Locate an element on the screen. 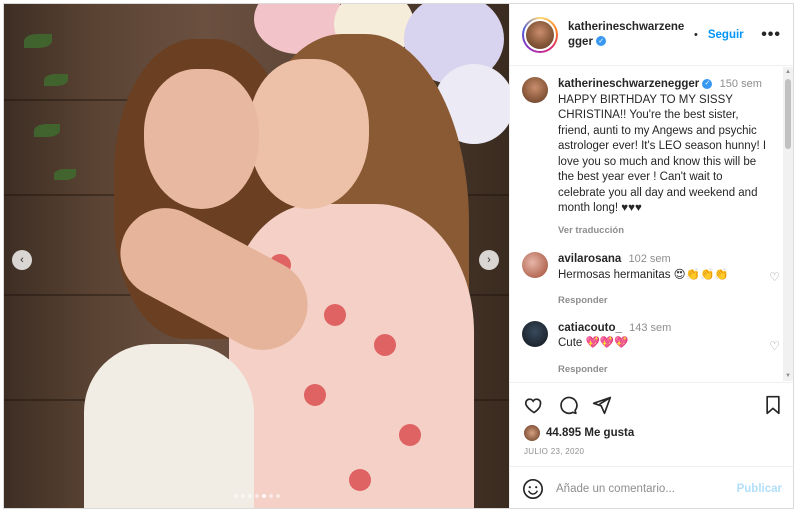 This screenshot has height=513, width=800. comment-text: Hermosas hermanitas 😍👏👏👏 is located at coordinates (643, 274).